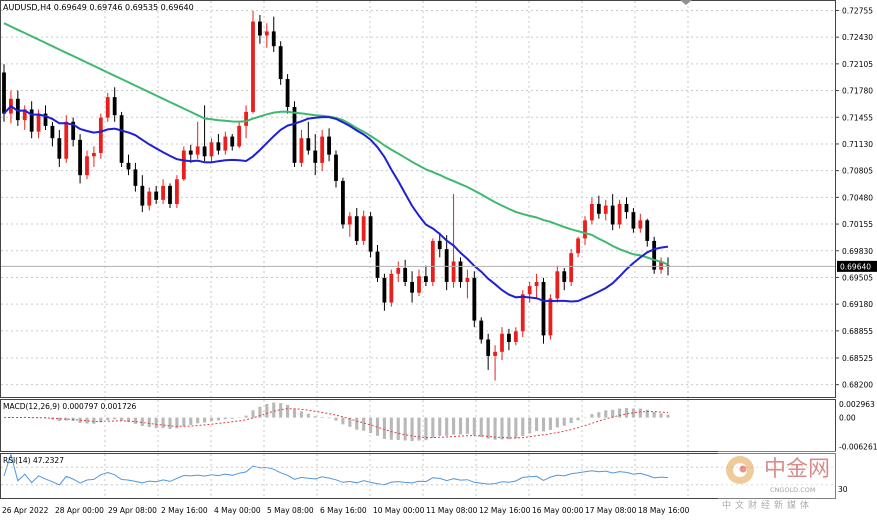 The image size is (877, 521). What do you see at coordinates (611, 510) in the screenshot?
I see `time-tick-label: 17 May 08:00` at bounding box center [611, 510].